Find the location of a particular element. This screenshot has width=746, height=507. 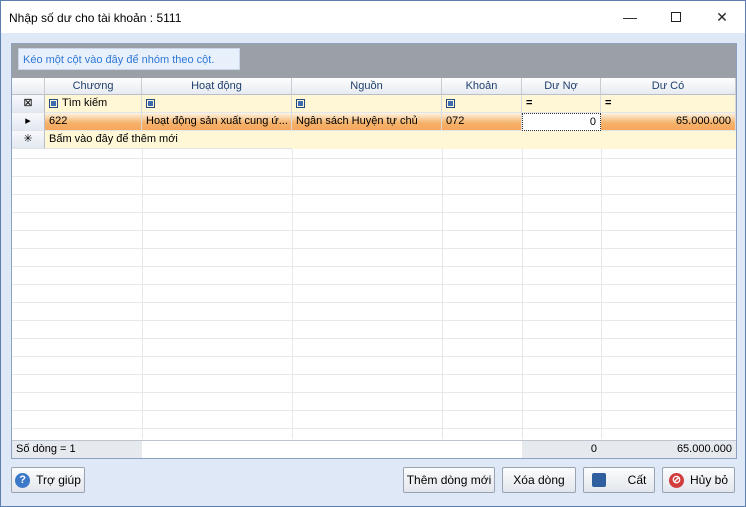

cell-du-co: 65.000.000 is located at coordinates (668, 122).